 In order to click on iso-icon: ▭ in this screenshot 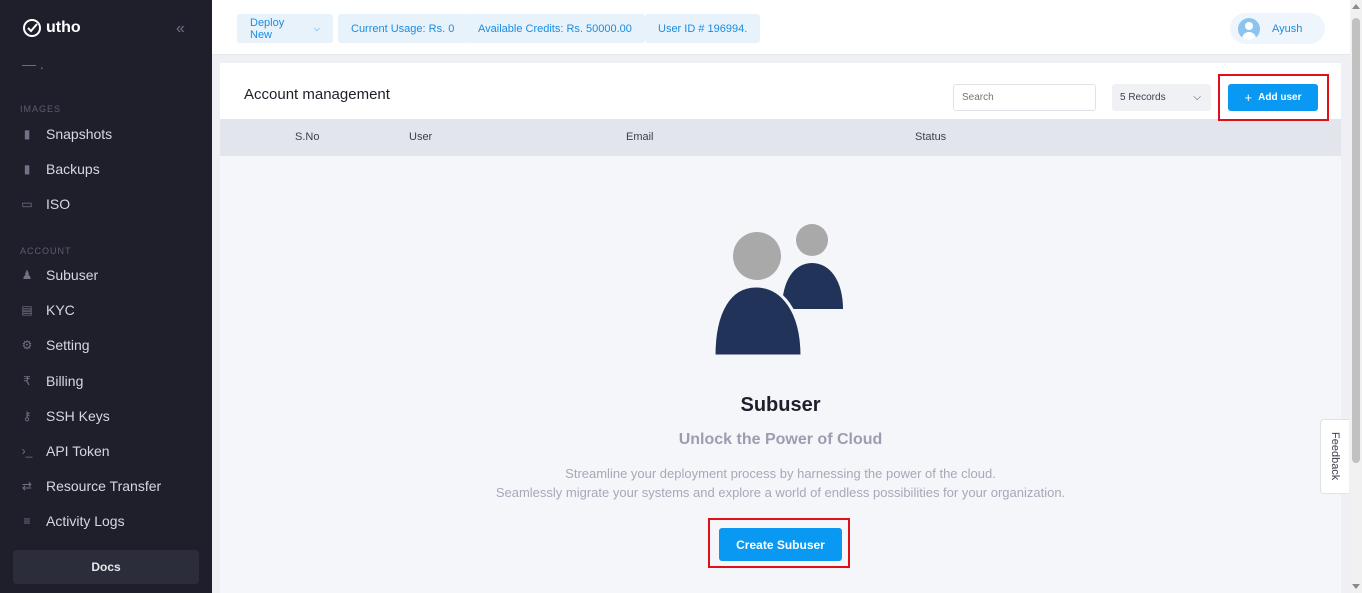, I will do `click(27, 204)`.